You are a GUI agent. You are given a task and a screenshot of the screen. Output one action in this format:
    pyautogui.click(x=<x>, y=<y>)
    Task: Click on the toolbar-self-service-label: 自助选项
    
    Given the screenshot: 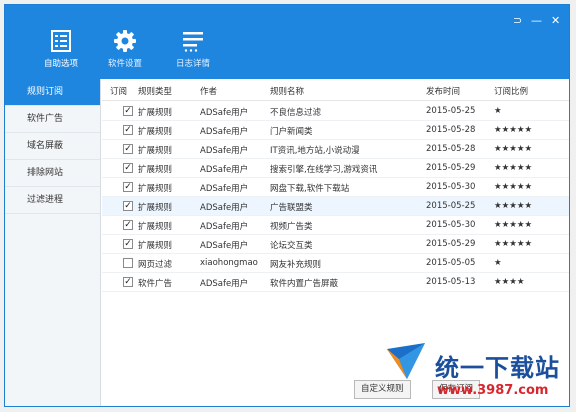 What is the action you would take?
    pyautogui.click(x=60, y=64)
    